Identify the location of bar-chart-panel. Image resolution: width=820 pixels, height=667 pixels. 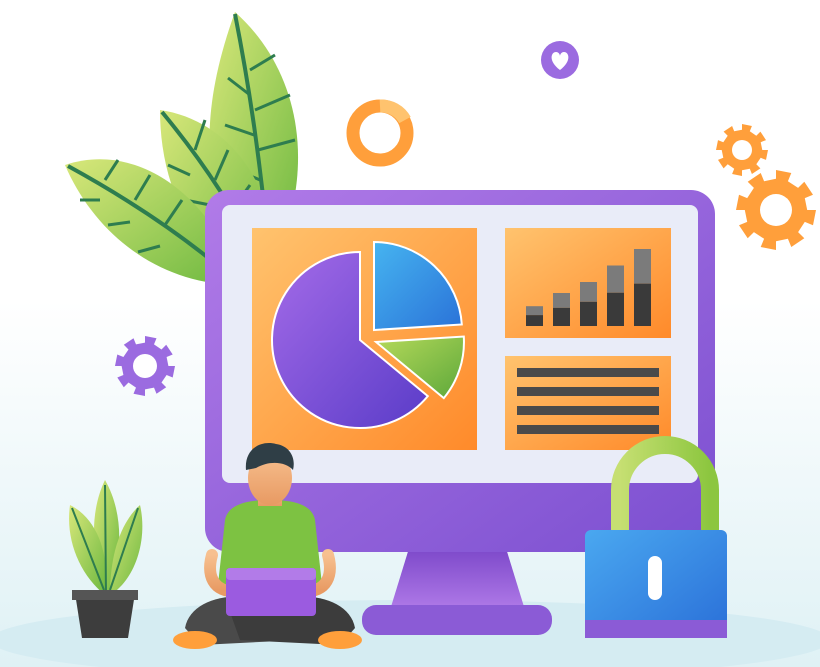
(588, 283).